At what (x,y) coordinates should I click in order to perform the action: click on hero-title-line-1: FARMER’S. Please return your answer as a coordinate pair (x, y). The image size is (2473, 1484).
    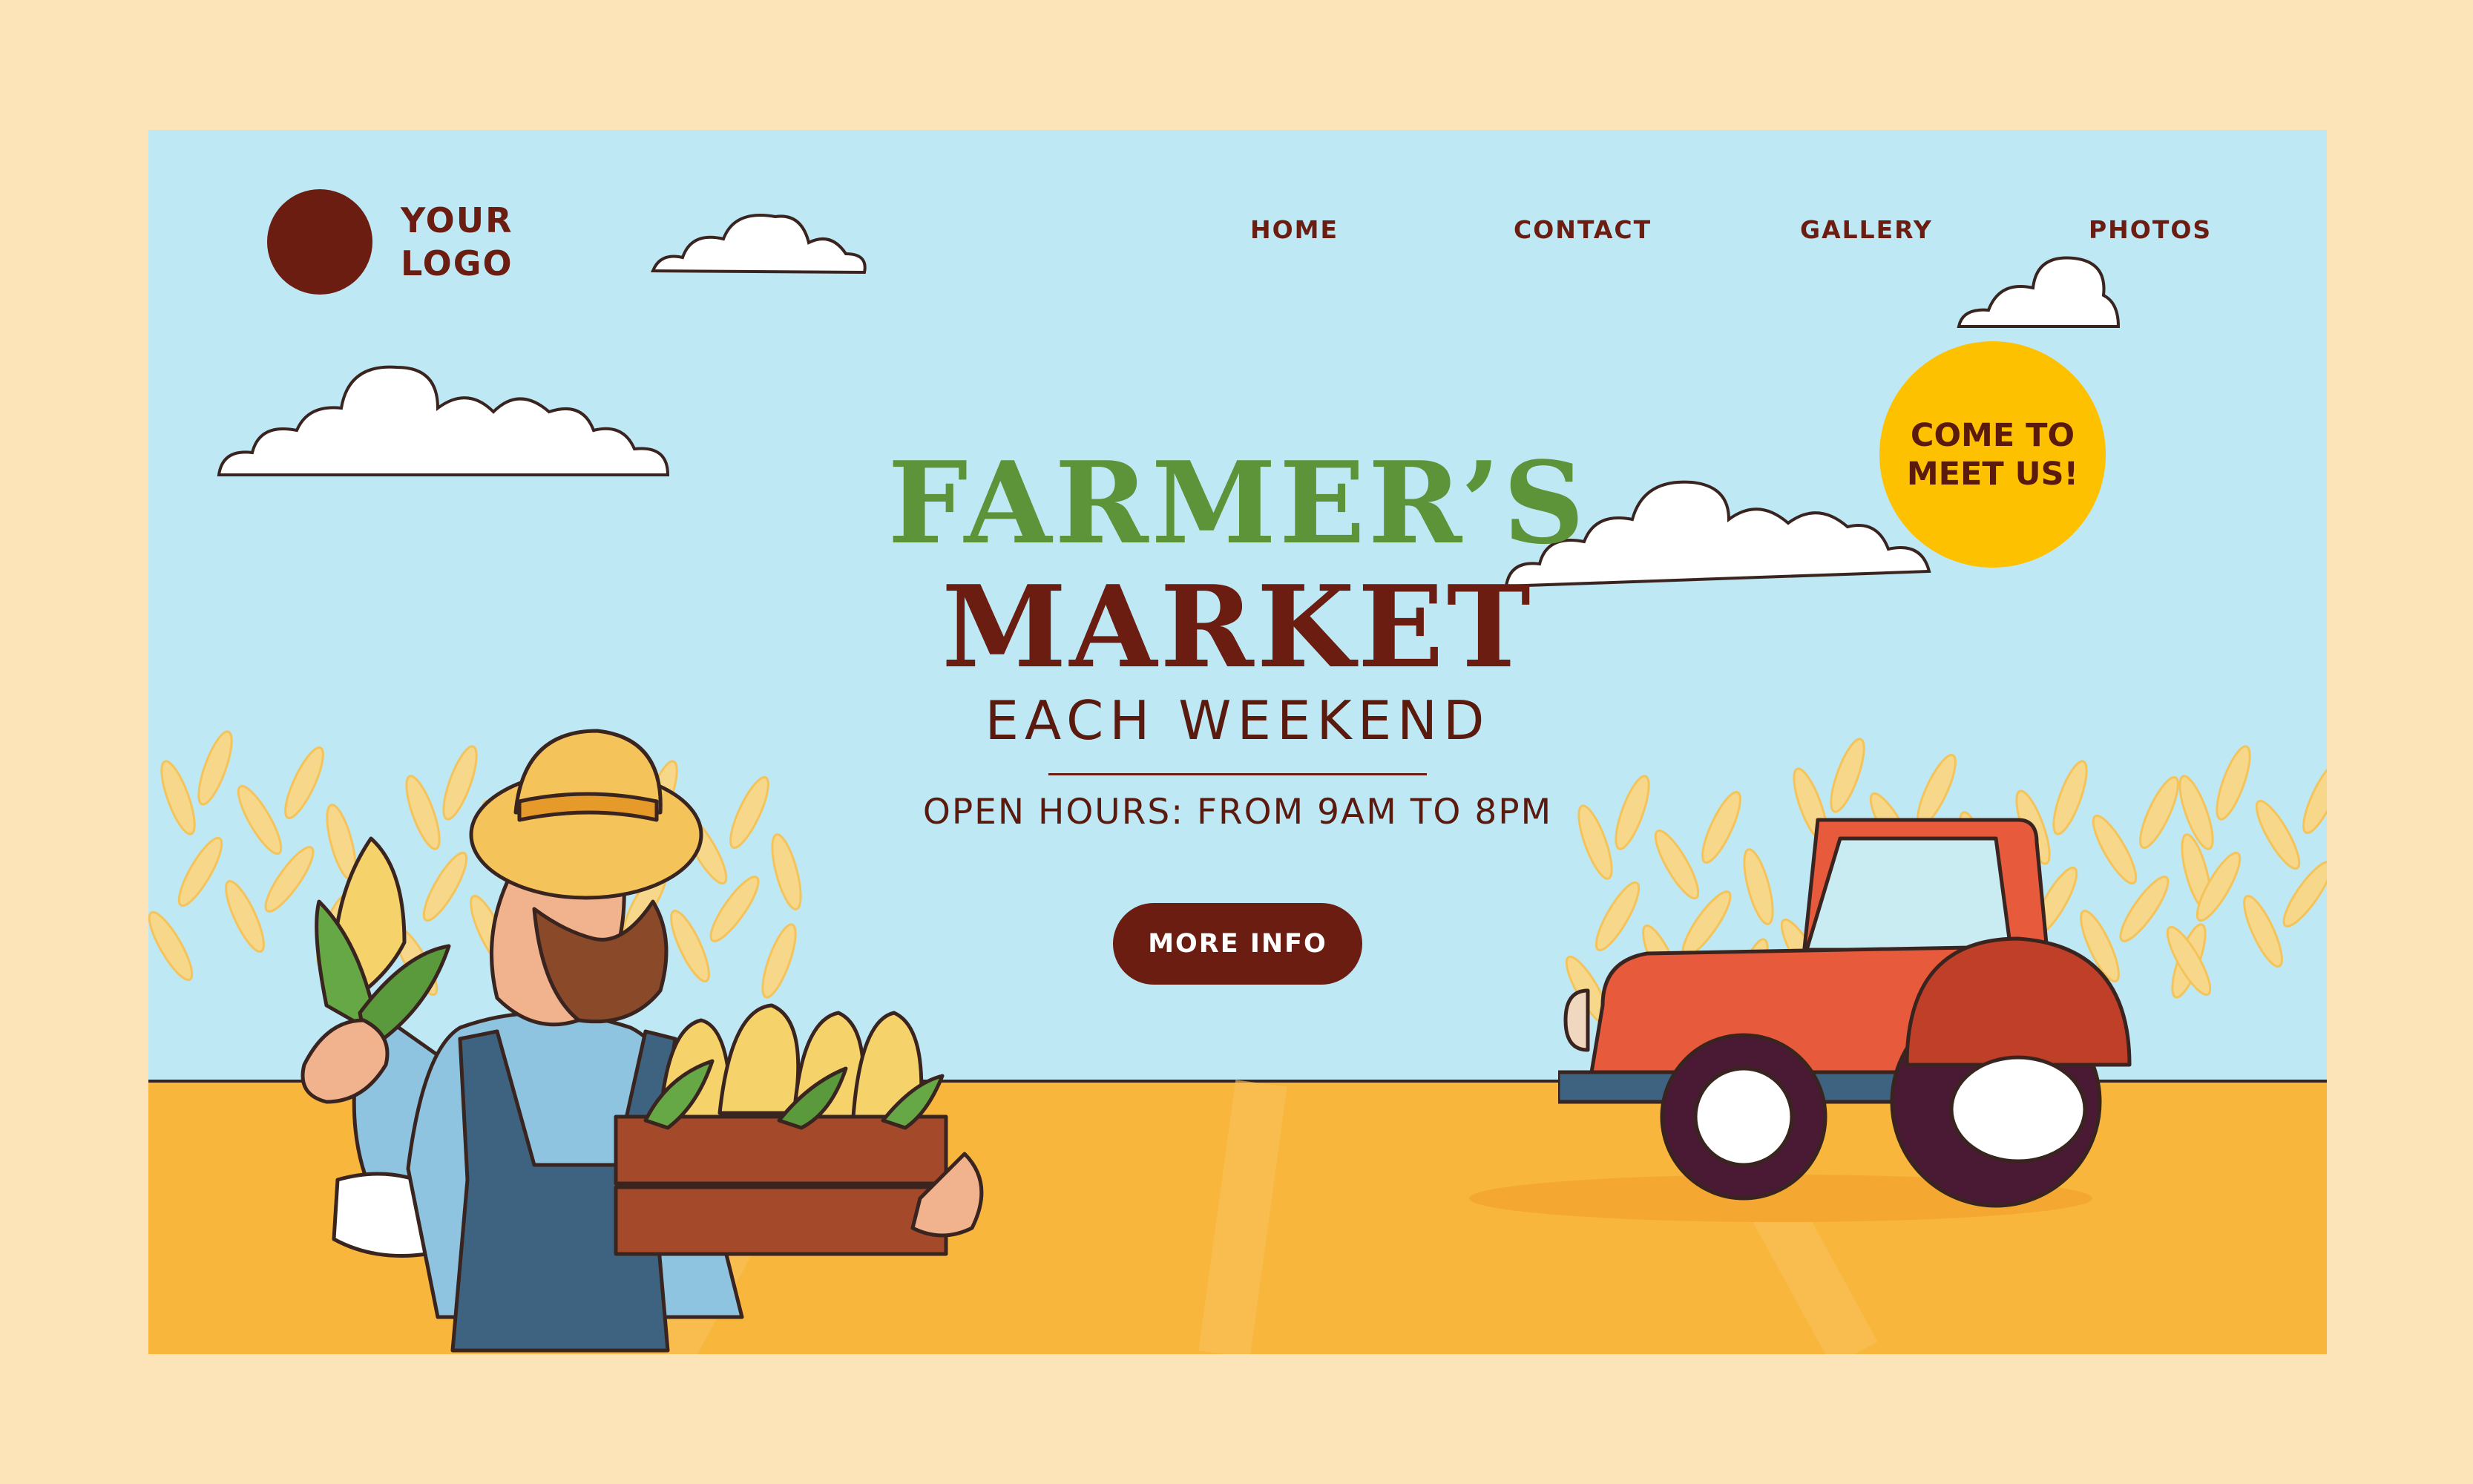
    Looking at the image, I should click on (1237, 502).